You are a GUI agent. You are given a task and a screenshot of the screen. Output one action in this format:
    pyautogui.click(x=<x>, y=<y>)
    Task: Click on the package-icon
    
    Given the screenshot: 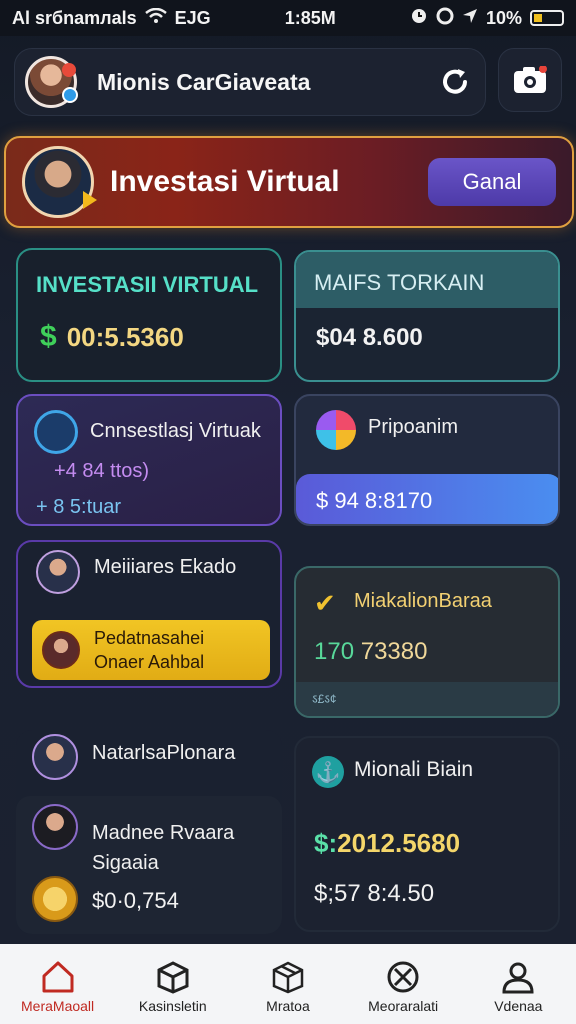 What is the action you would take?
    pyautogui.click(x=288, y=977)
    